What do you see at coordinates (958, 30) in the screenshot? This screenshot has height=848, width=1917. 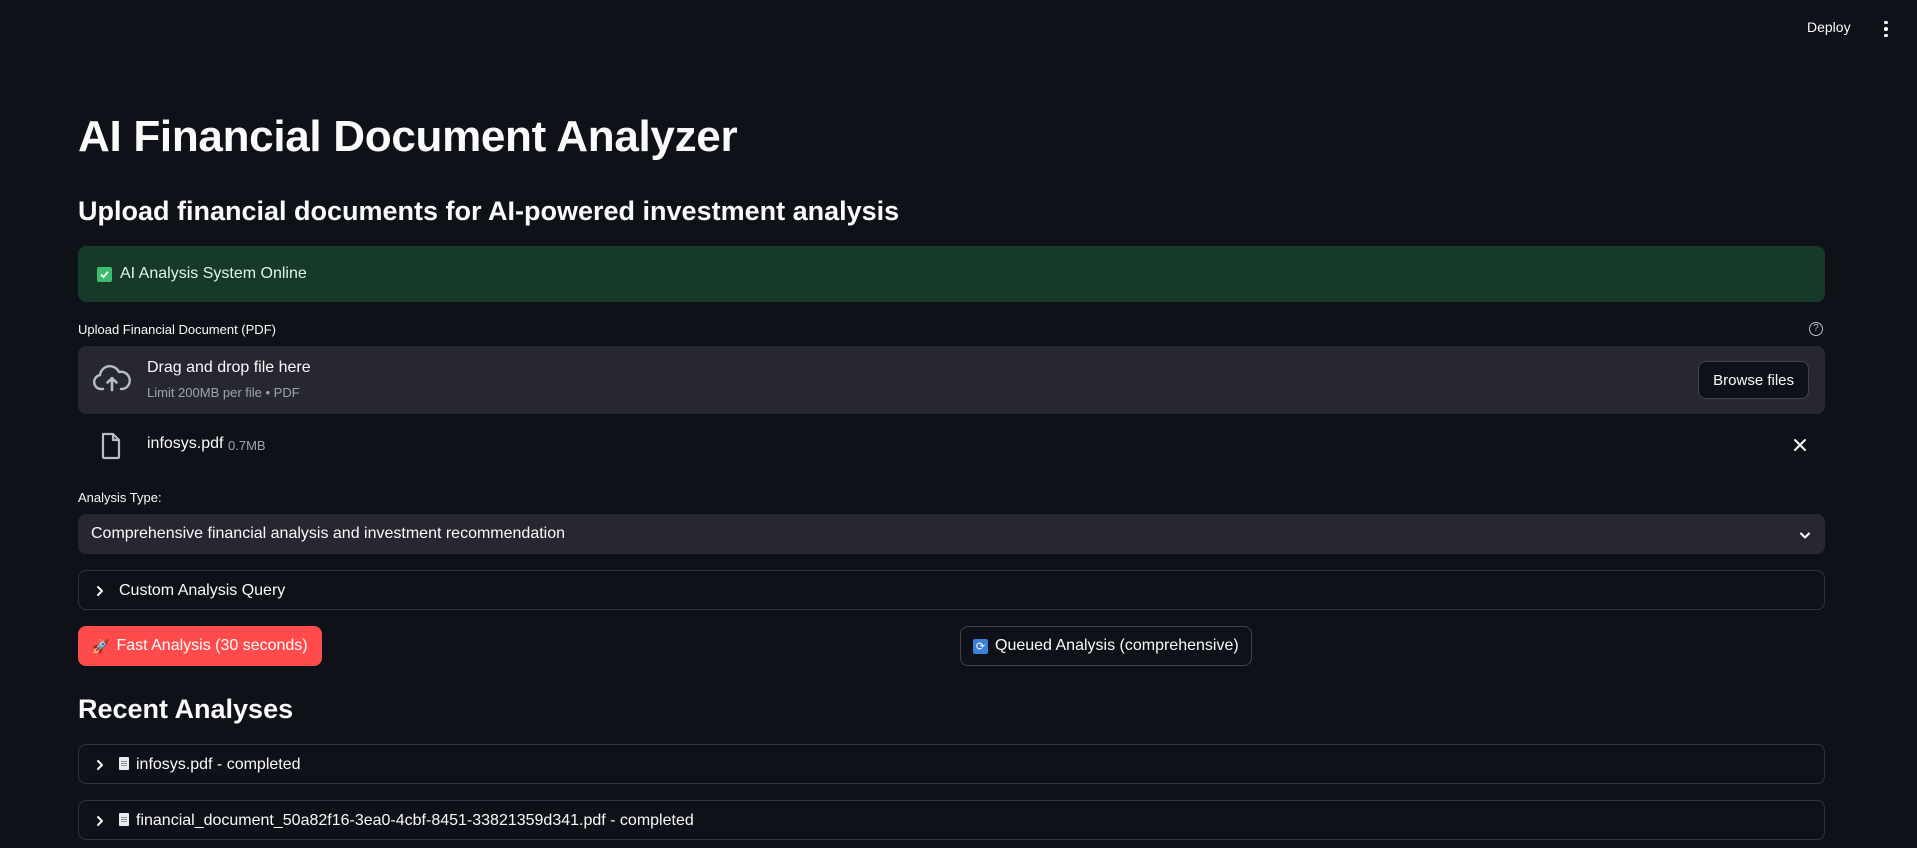 I see `top-bar: Deploy` at bounding box center [958, 30].